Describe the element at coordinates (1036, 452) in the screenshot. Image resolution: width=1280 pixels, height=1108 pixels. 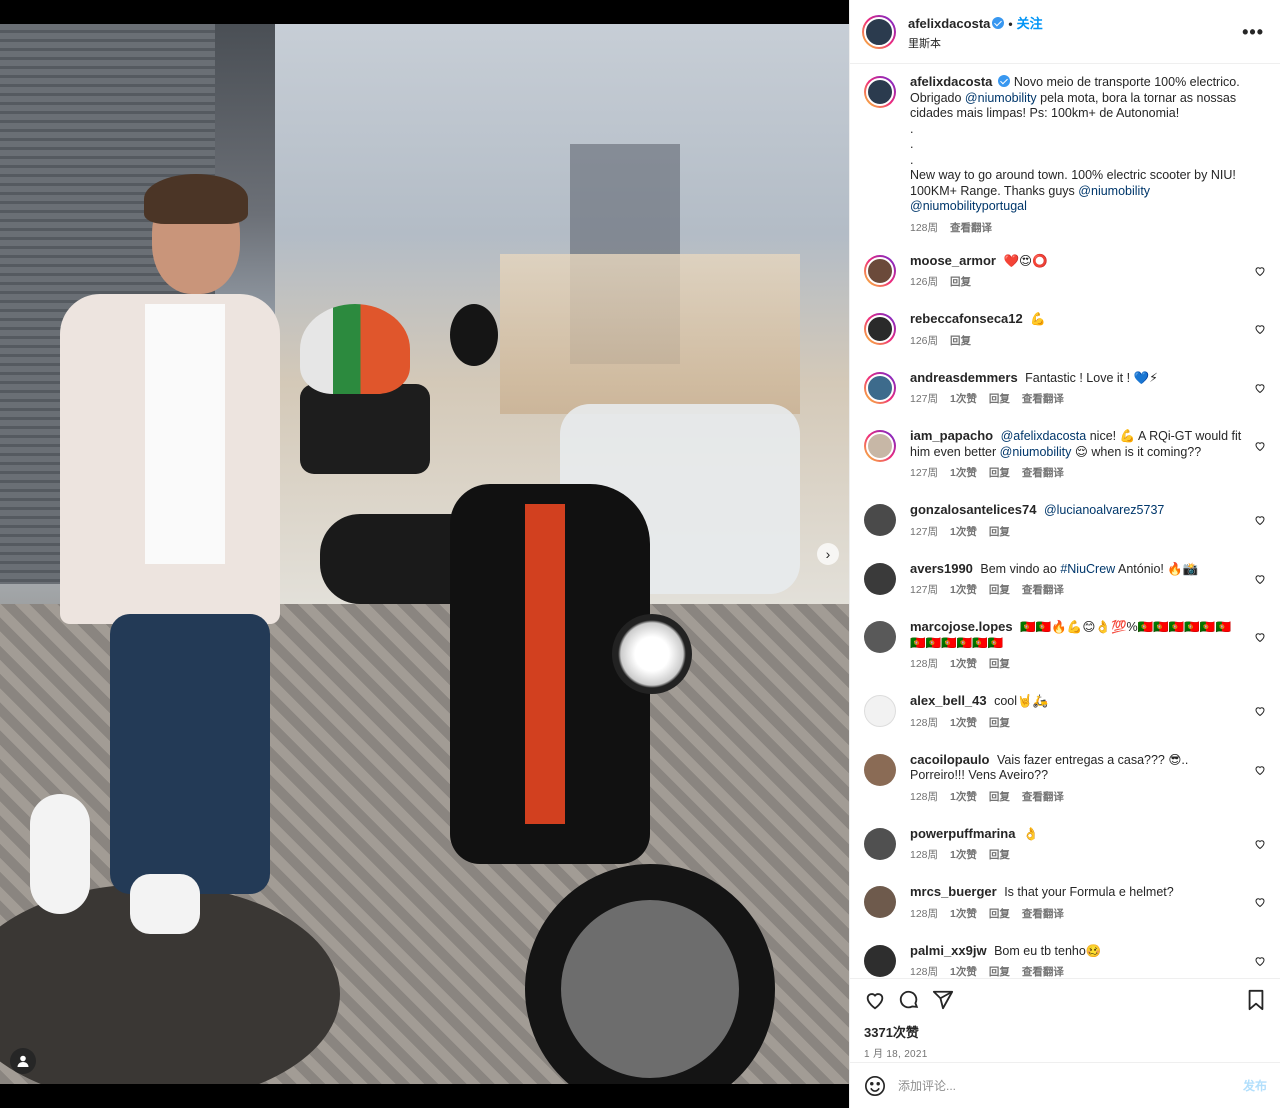
I see `comment-mention: @niumobility` at that location.